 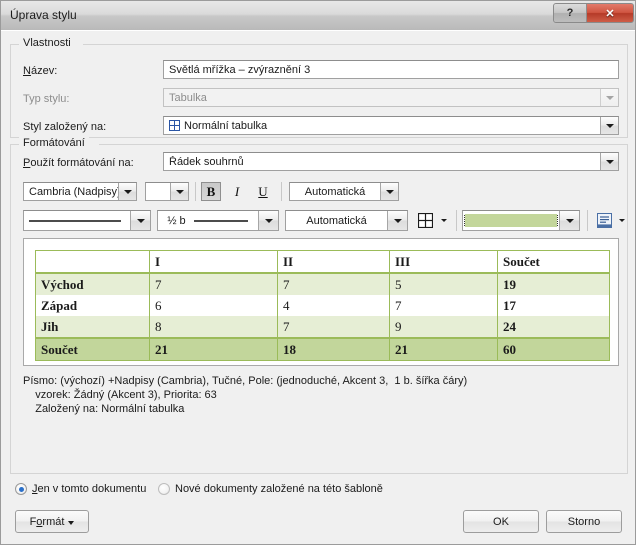 I want to click on radio-new-documents: Nové dokumenty založené na této šabloně, so click(x=270, y=489).